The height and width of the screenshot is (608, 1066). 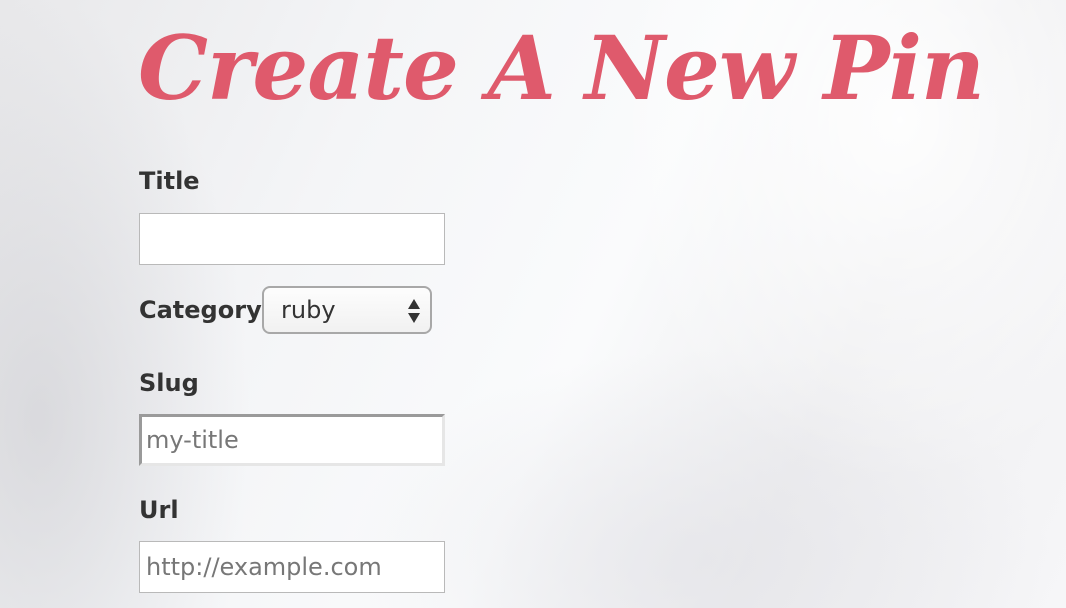 What do you see at coordinates (159, 510) in the screenshot?
I see `url-label: Url` at bounding box center [159, 510].